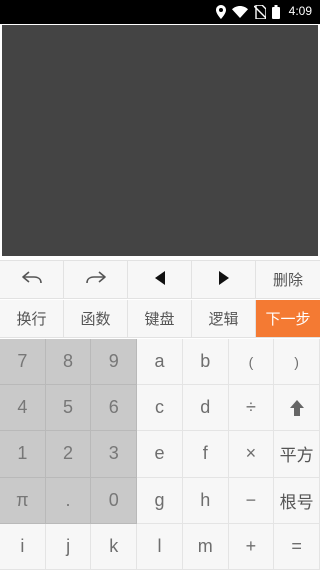 The image size is (320, 570). Describe the element at coordinates (114, 500) in the screenshot. I see `key-0: 0` at that location.